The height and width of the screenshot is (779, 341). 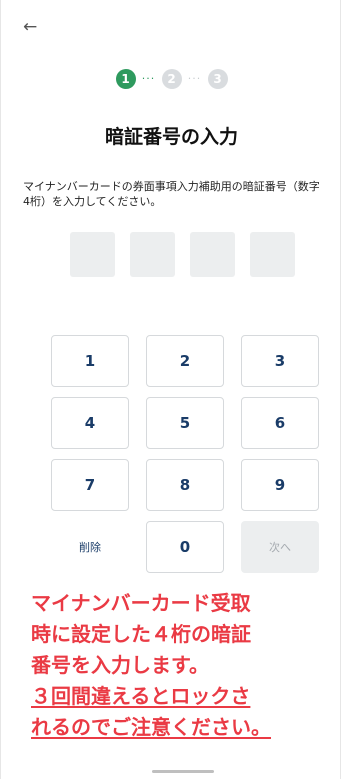 What do you see at coordinates (125, 79) in the screenshot?
I see `step-1: 1` at bounding box center [125, 79].